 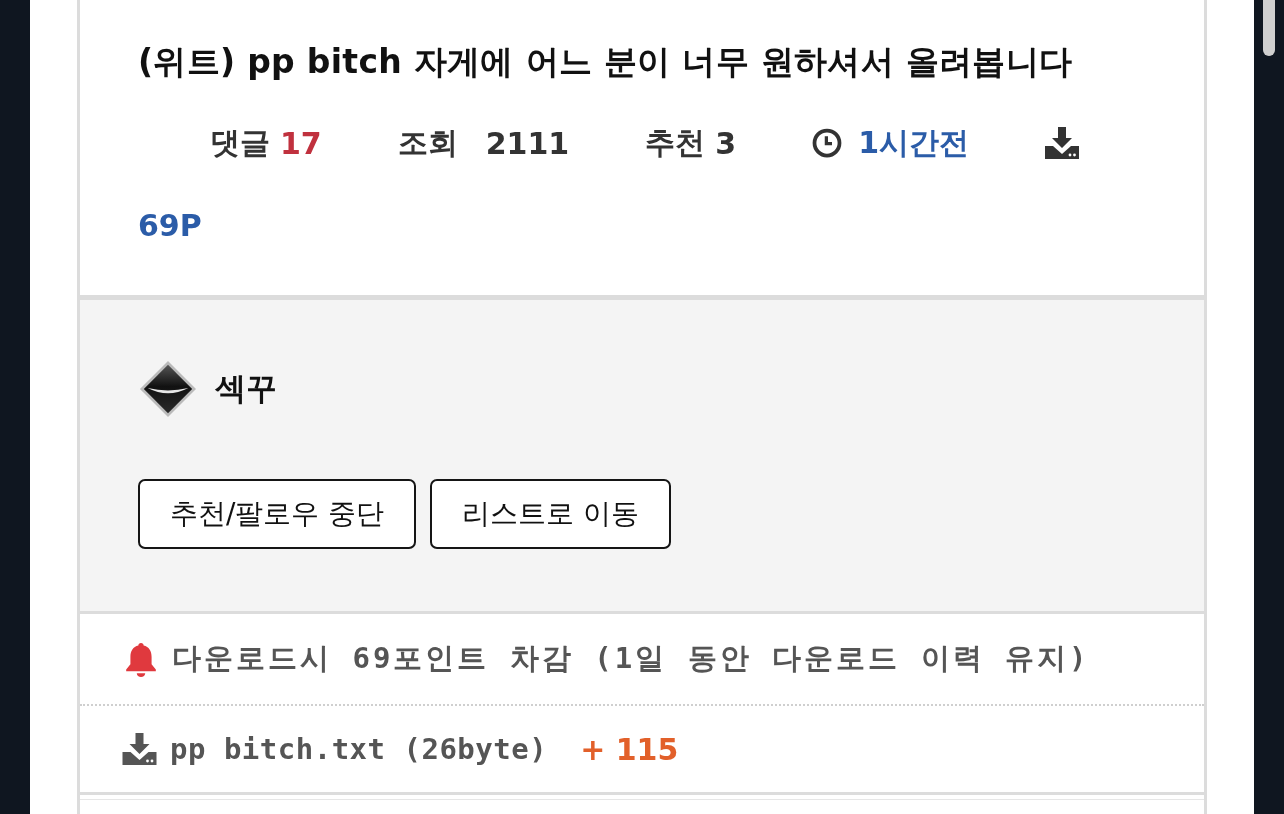 I want to click on views-count: 2111, so click(x=527, y=143).